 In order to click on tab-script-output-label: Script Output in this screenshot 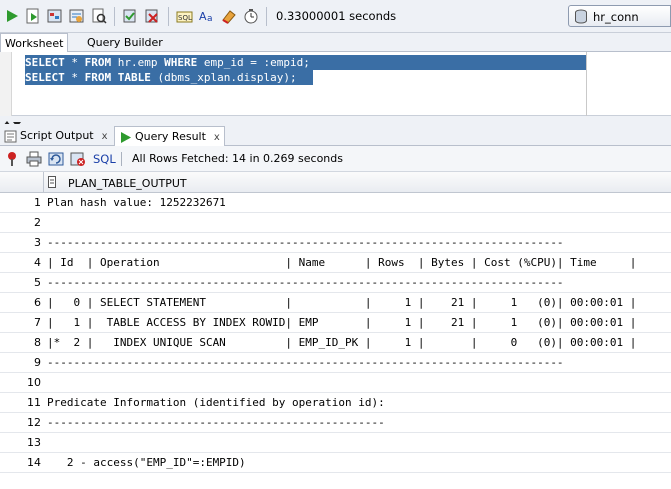, I will do `click(57, 135)`.